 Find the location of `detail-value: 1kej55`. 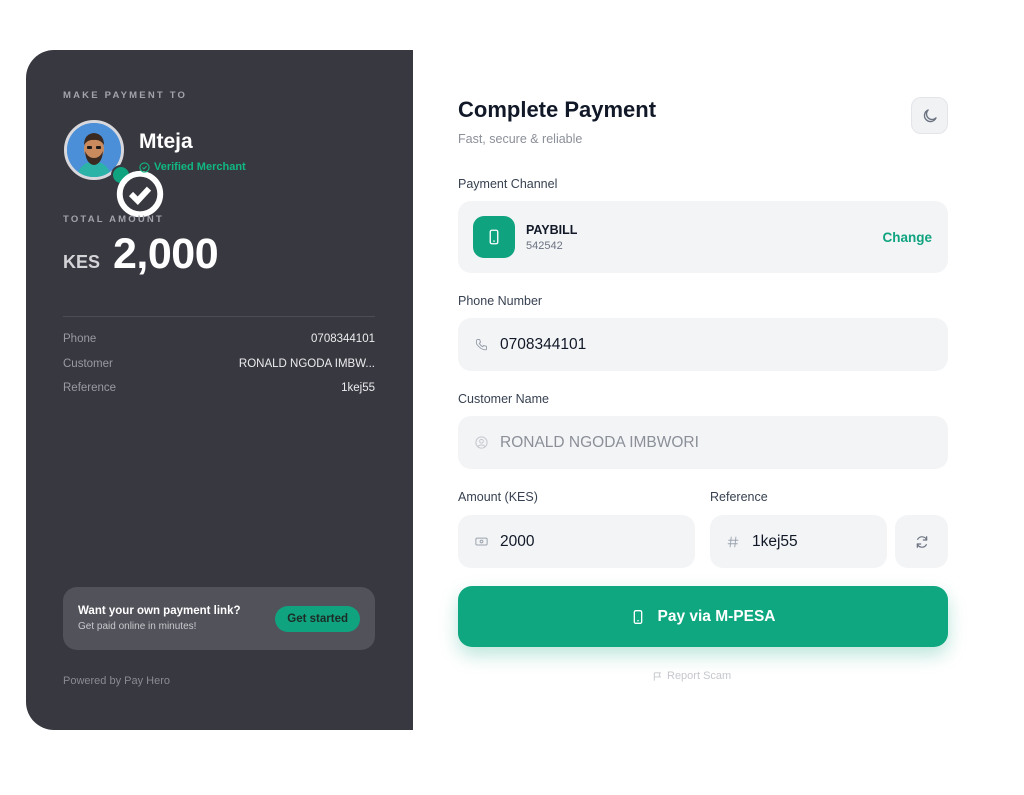

detail-value: 1kej55 is located at coordinates (358, 388).